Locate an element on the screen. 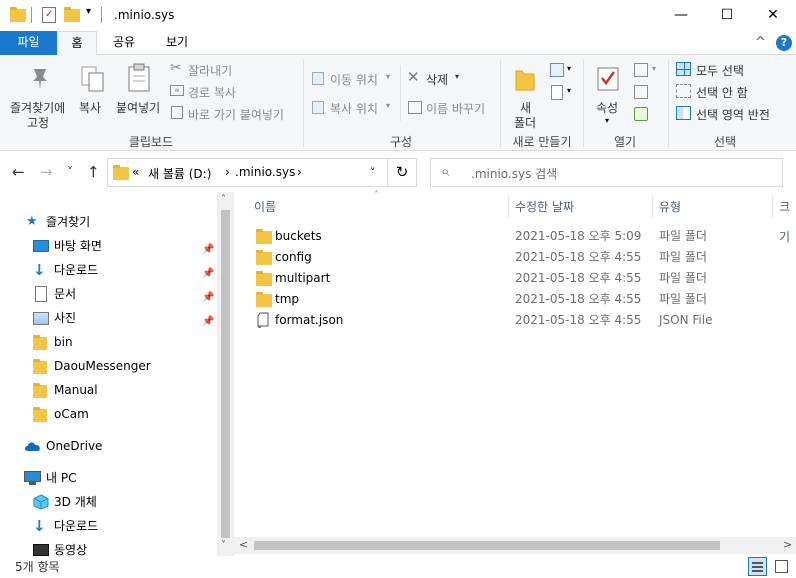 This screenshot has height=578, width=796. nav-scrollbar: ˄ ˅ is located at coordinates (225, 374).